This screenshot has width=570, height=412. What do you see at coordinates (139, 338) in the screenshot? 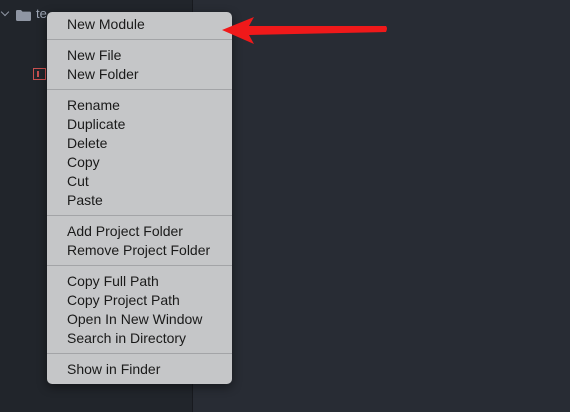
I see `menu-item-search-in-directory: Search in Directory` at bounding box center [139, 338].